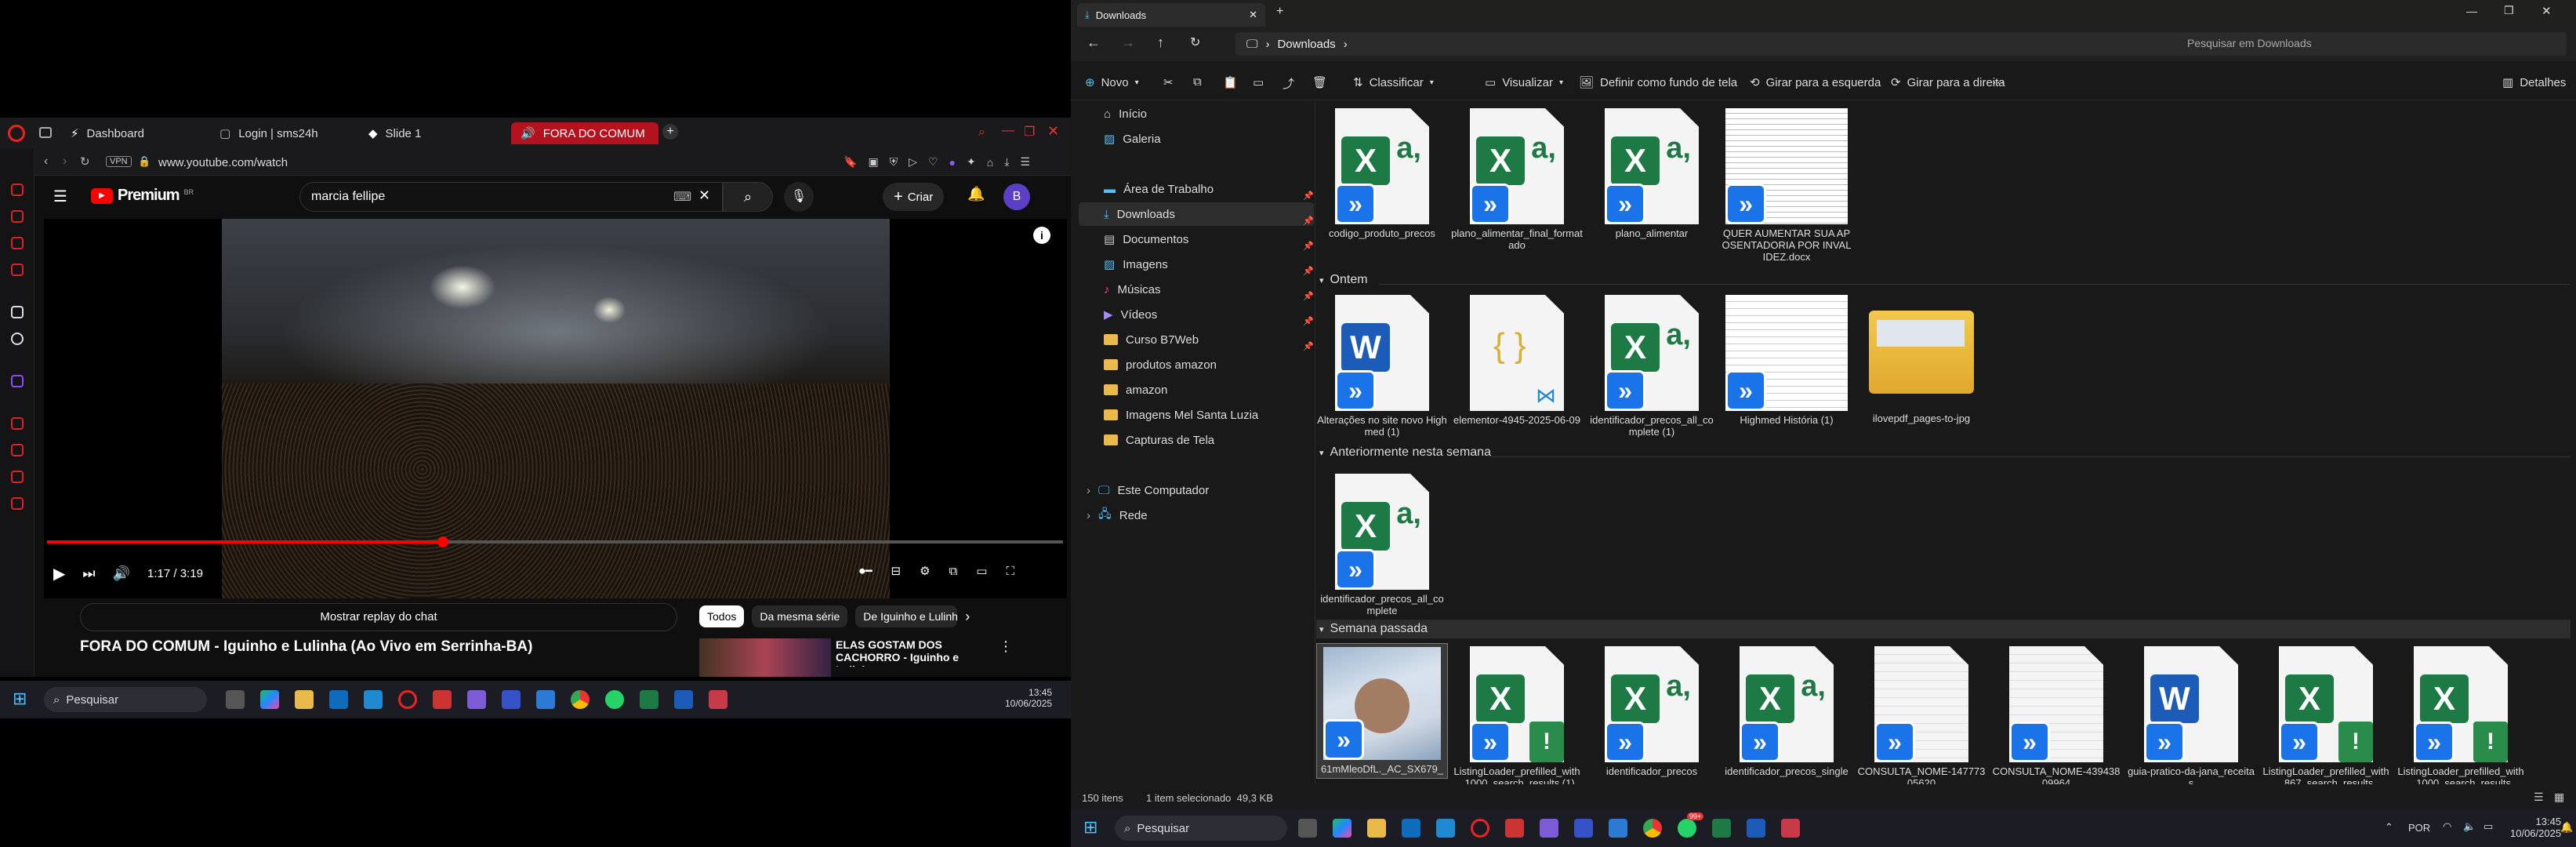 The height and width of the screenshot is (847, 2576). What do you see at coordinates (722, 616) in the screenshot?
I see `chip-all: Todos` at bounding box center [722, 616].